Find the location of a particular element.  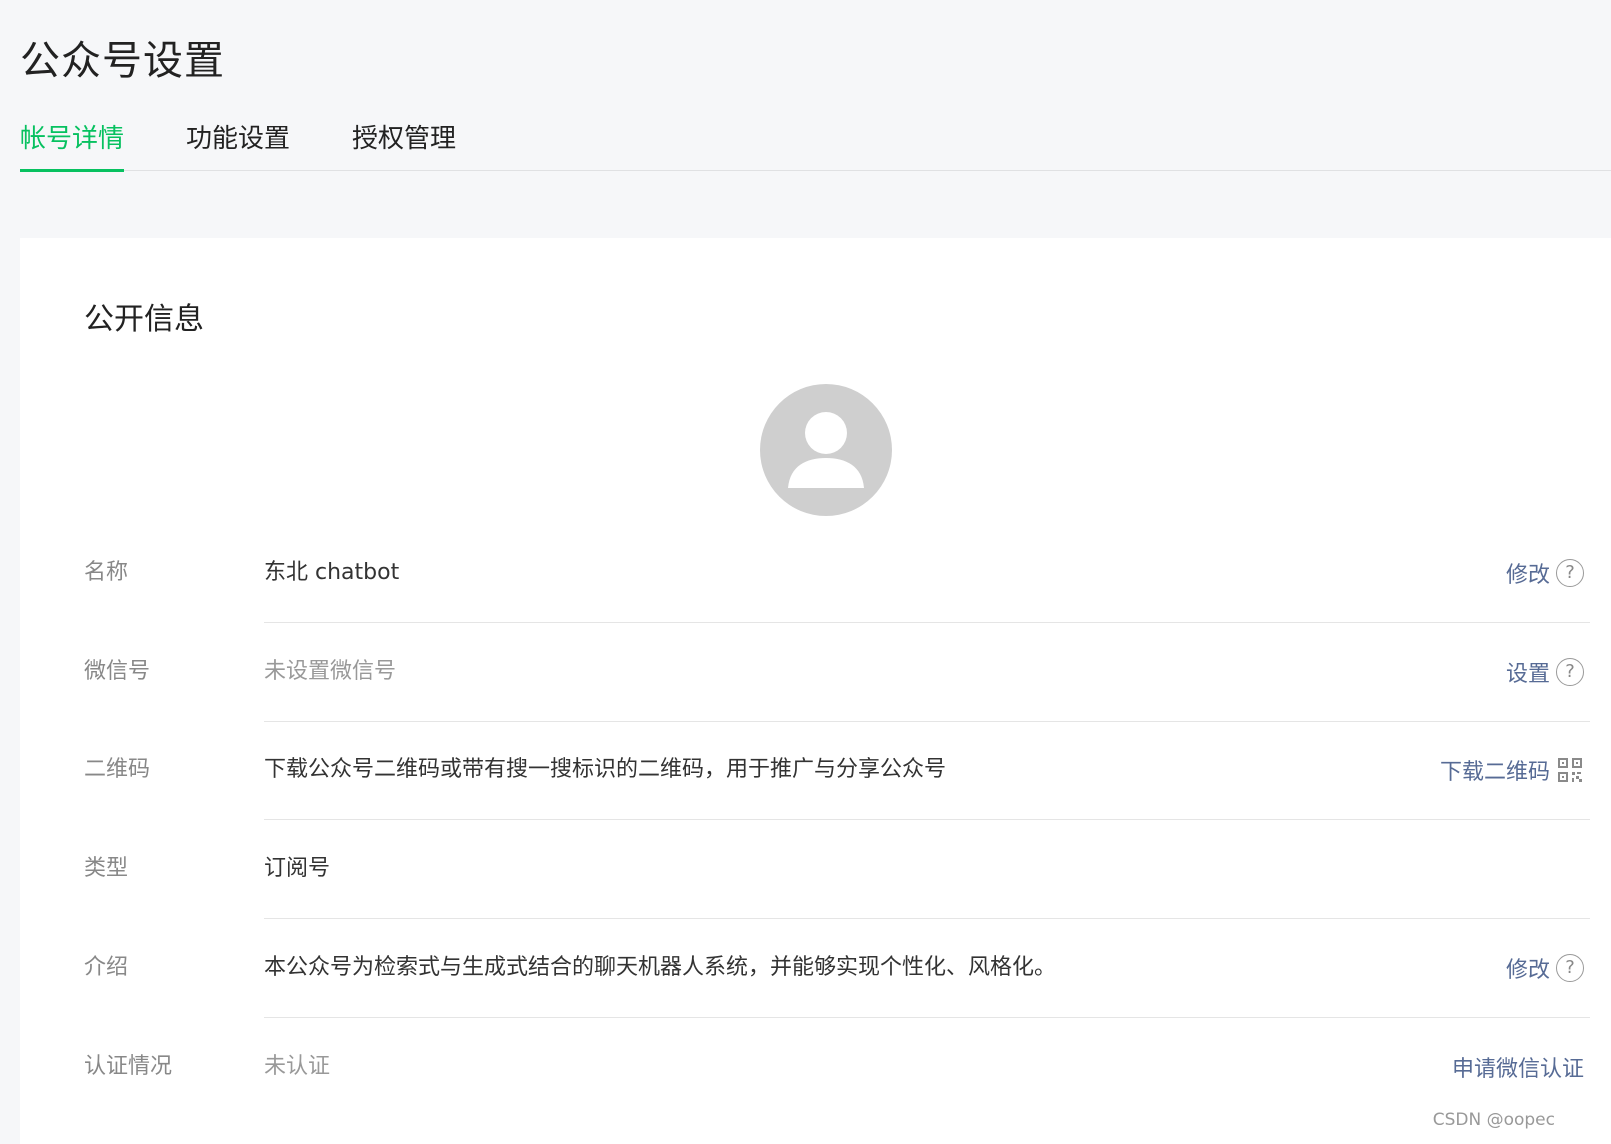

qr-code-description: 下载公众号二维码或带有搜一搜标识的二维码，用于推广与分享公众号 is located at coordinates (605, 769).